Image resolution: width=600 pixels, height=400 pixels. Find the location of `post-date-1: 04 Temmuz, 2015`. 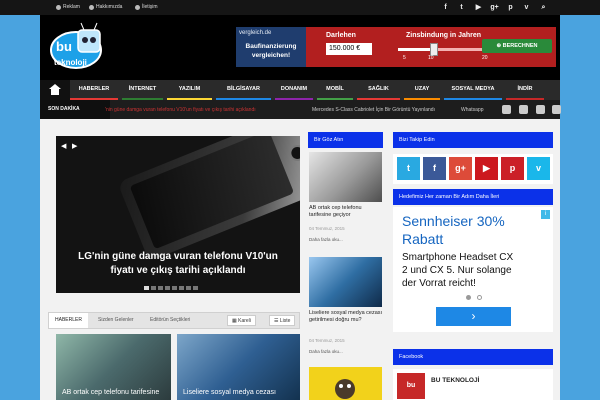

post-date-1: 04 Temmuz, 2015 is located at coordinates (327, 228).